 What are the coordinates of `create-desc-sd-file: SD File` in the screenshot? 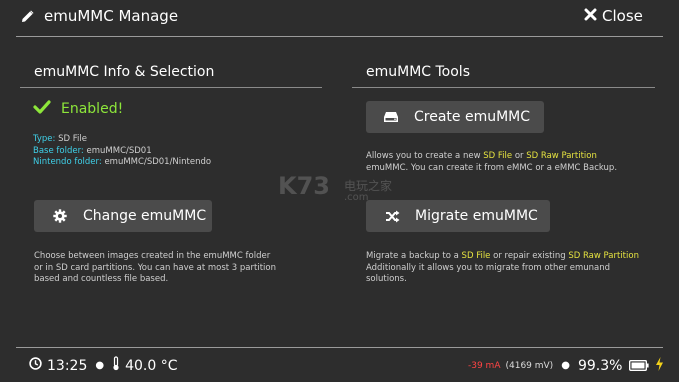 It's located at (498, 156).